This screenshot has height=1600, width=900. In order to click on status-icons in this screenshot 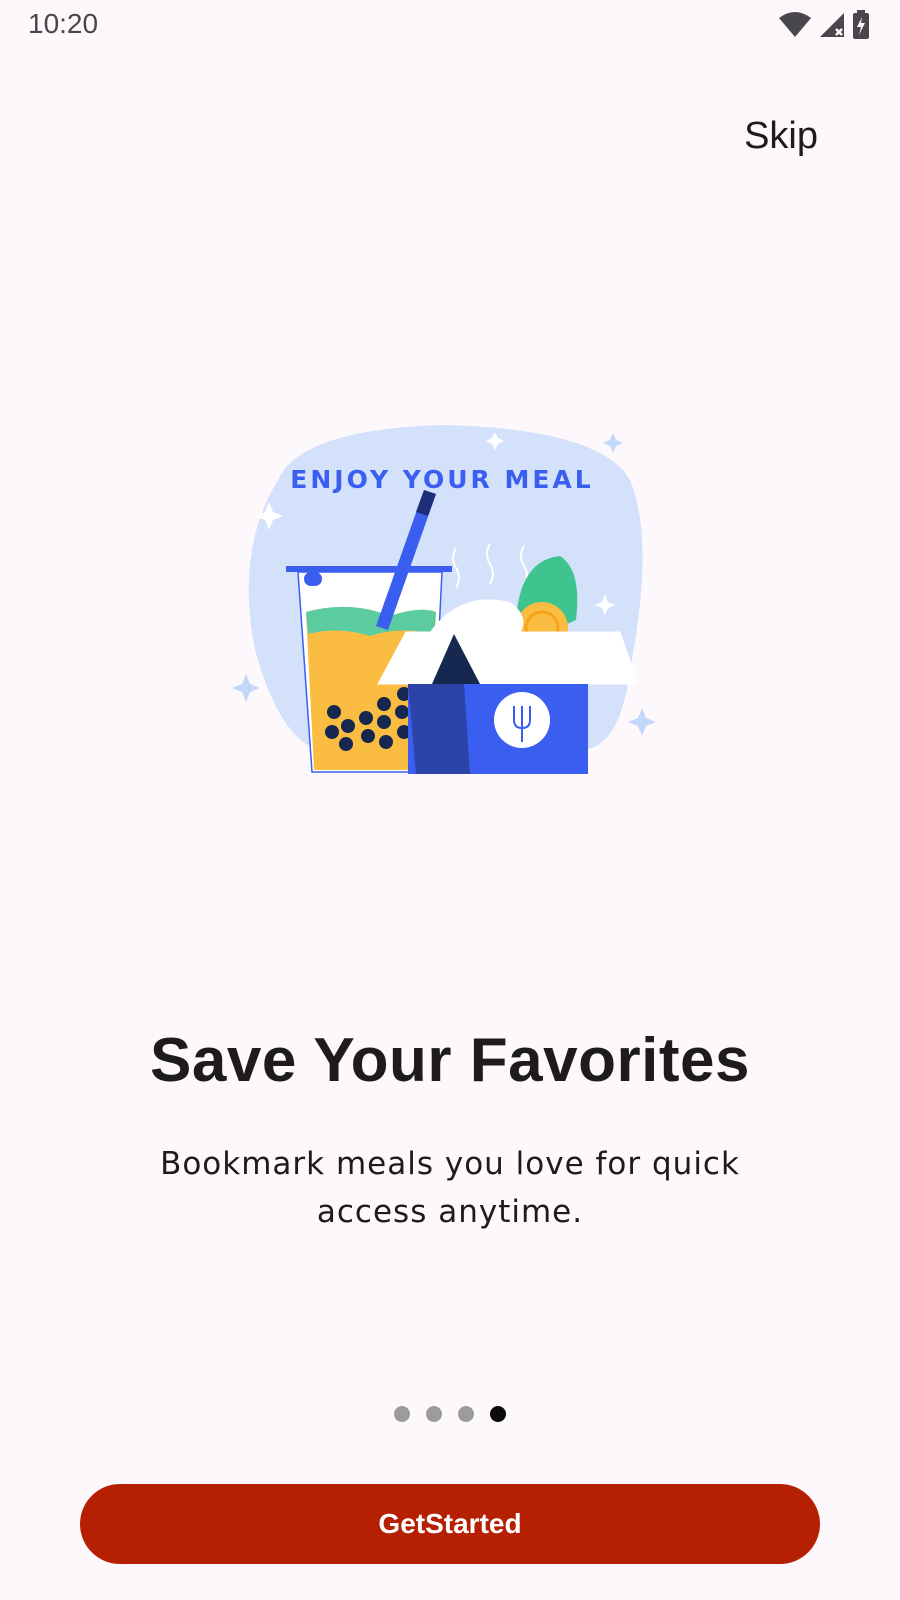, I will do `click(824, 27)`.